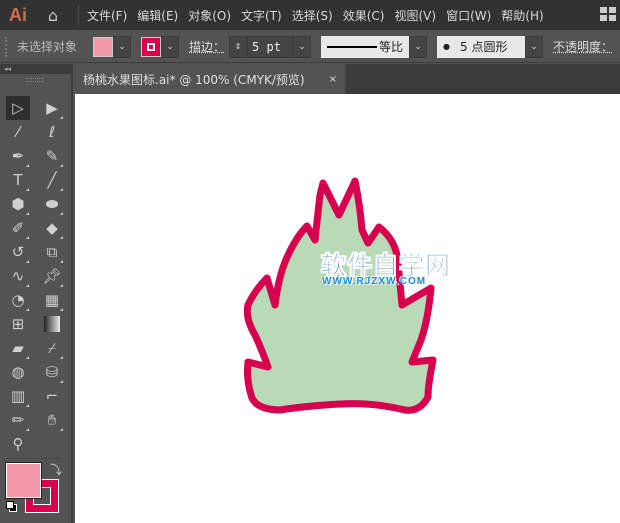 This screenshot has height=523, width=620. I want to click on line-tool-icon: ╱, so click(52, 180).